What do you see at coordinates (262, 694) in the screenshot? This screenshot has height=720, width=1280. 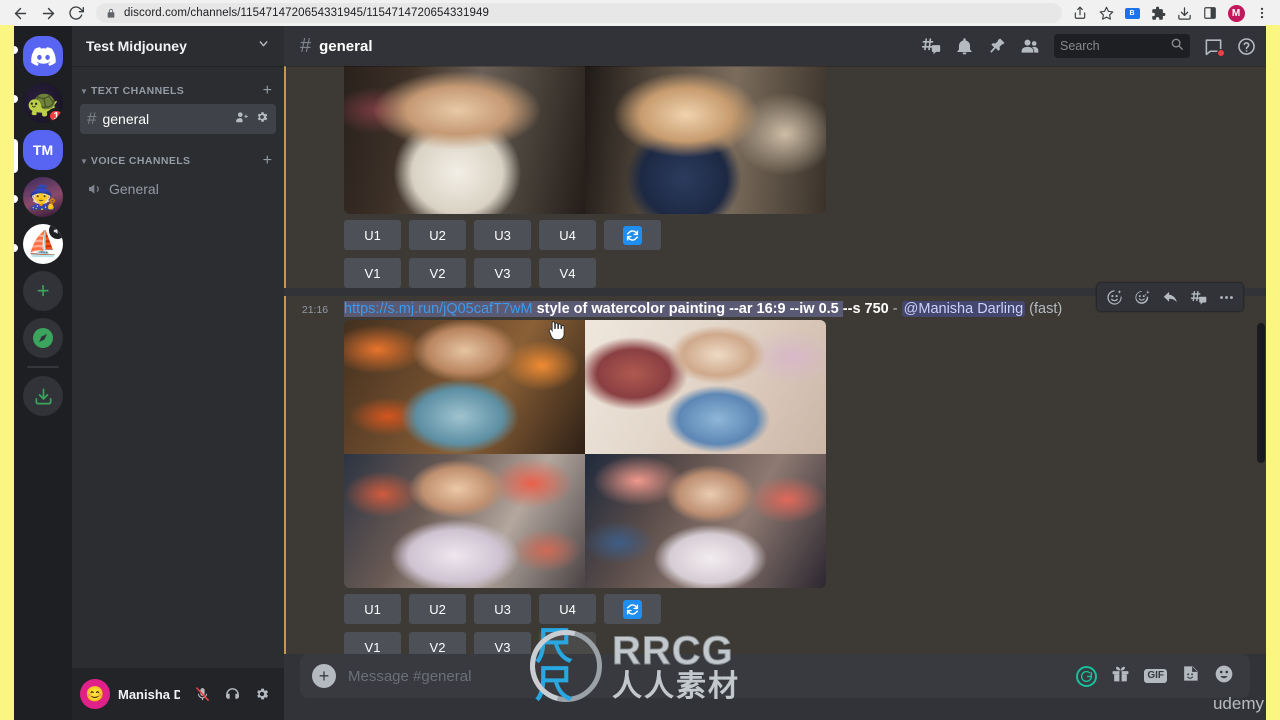 I see `gear-icon` at bounding box center [262, 694].